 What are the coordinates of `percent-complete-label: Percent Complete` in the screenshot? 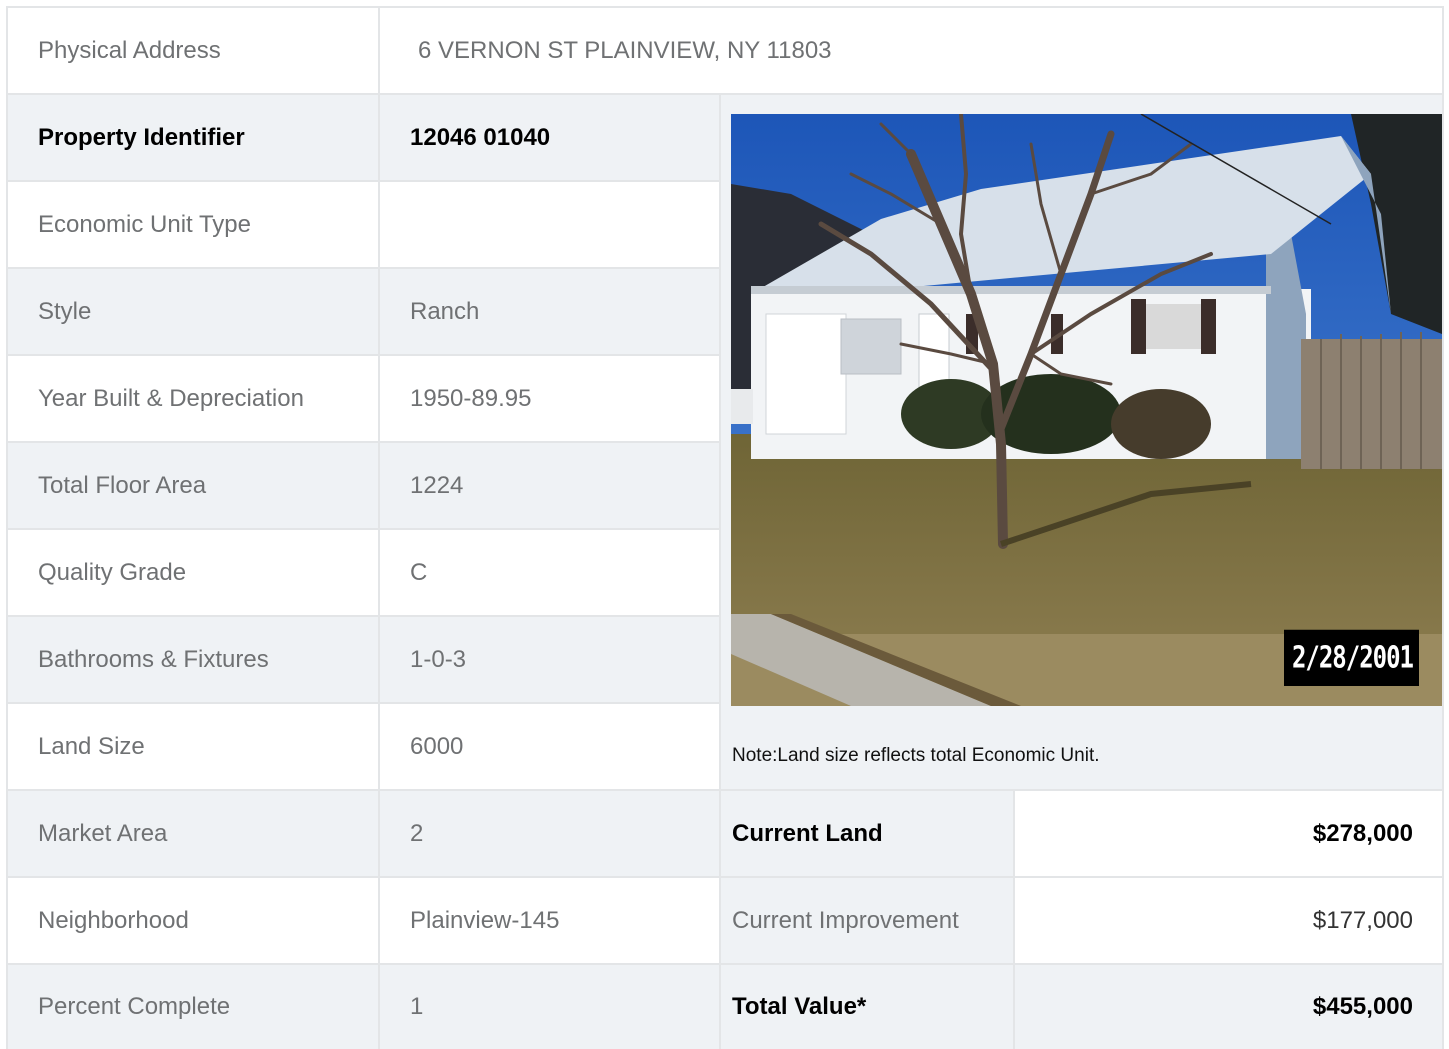 It's located at (193, 1007).